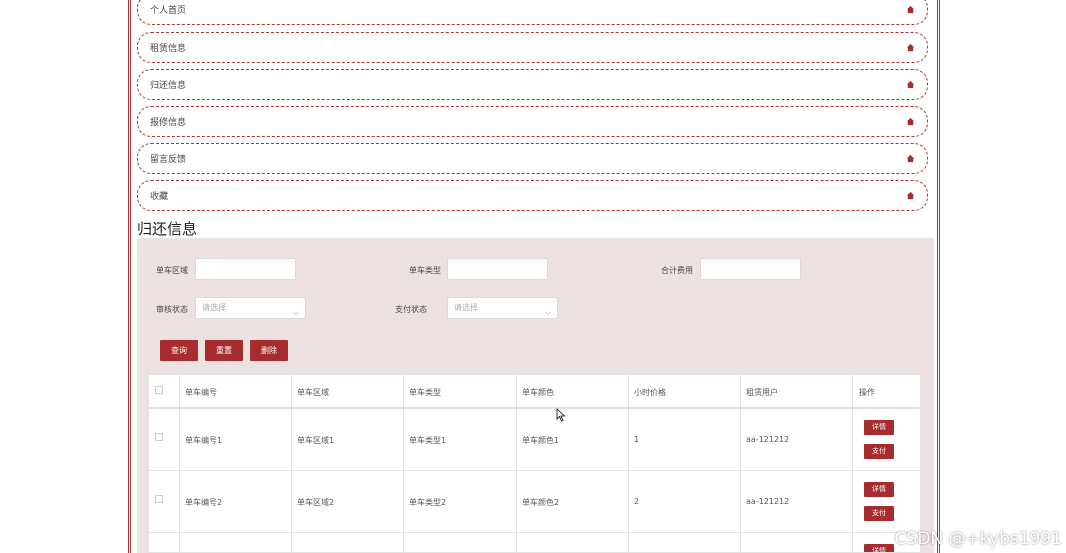  I want to click on bike-type-input, so click(497, 269).